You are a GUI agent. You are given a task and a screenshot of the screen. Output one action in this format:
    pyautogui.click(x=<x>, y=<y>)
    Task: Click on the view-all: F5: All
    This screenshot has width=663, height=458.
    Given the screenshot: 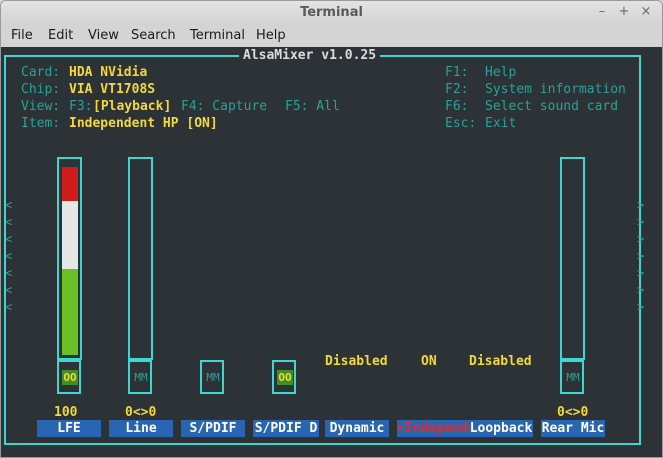 What is the action you would take?
    pyautogui.click(x=312, y=106)
    